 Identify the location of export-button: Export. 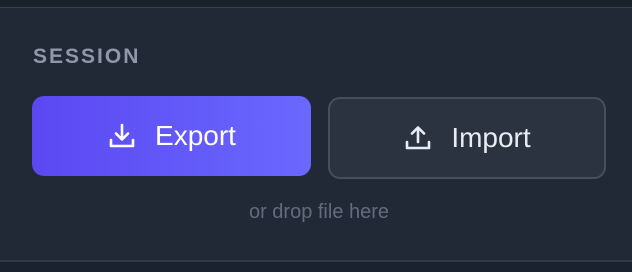
(171, 136).